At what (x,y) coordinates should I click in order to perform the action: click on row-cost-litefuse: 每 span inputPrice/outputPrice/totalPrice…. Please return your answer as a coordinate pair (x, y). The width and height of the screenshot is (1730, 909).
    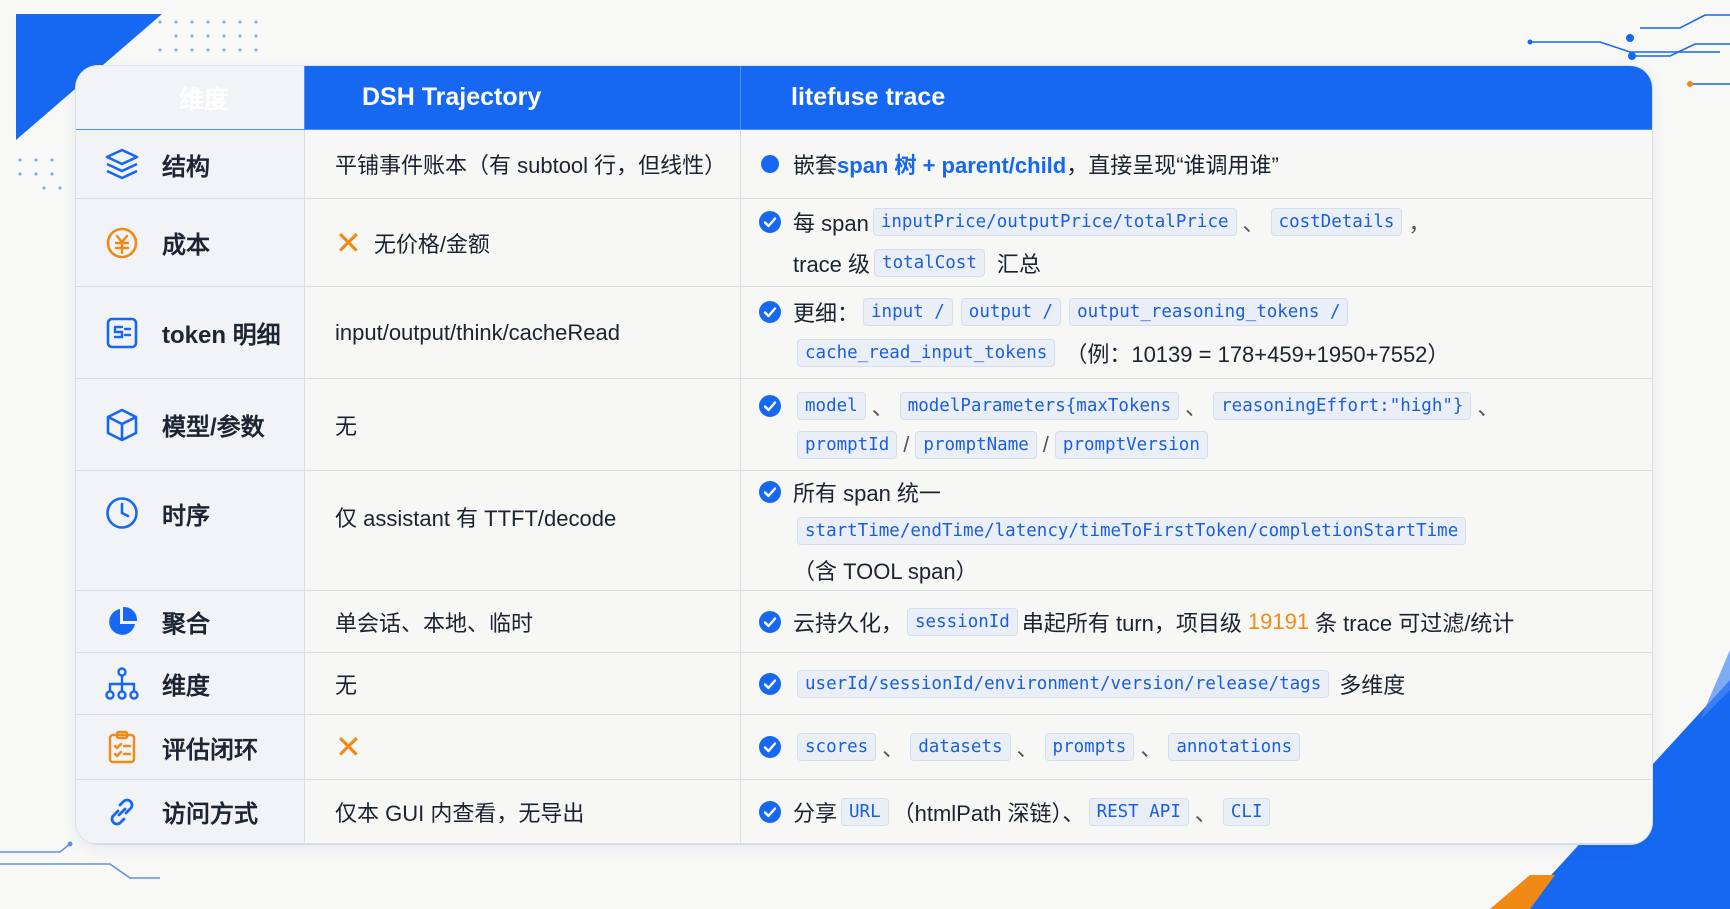
    Looking at the image, I should click on (1196, 243).